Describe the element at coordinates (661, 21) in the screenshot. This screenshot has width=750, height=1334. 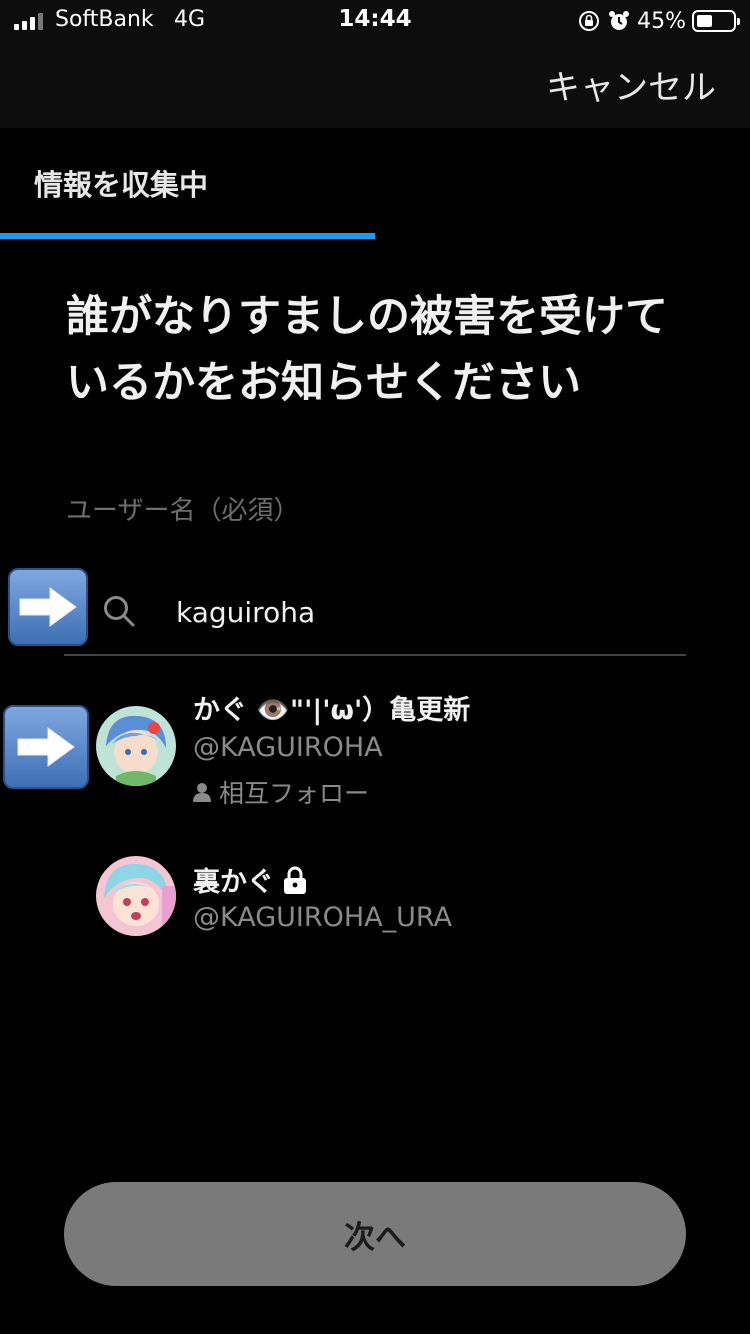
I see `battery-percent: 45%` at that location.